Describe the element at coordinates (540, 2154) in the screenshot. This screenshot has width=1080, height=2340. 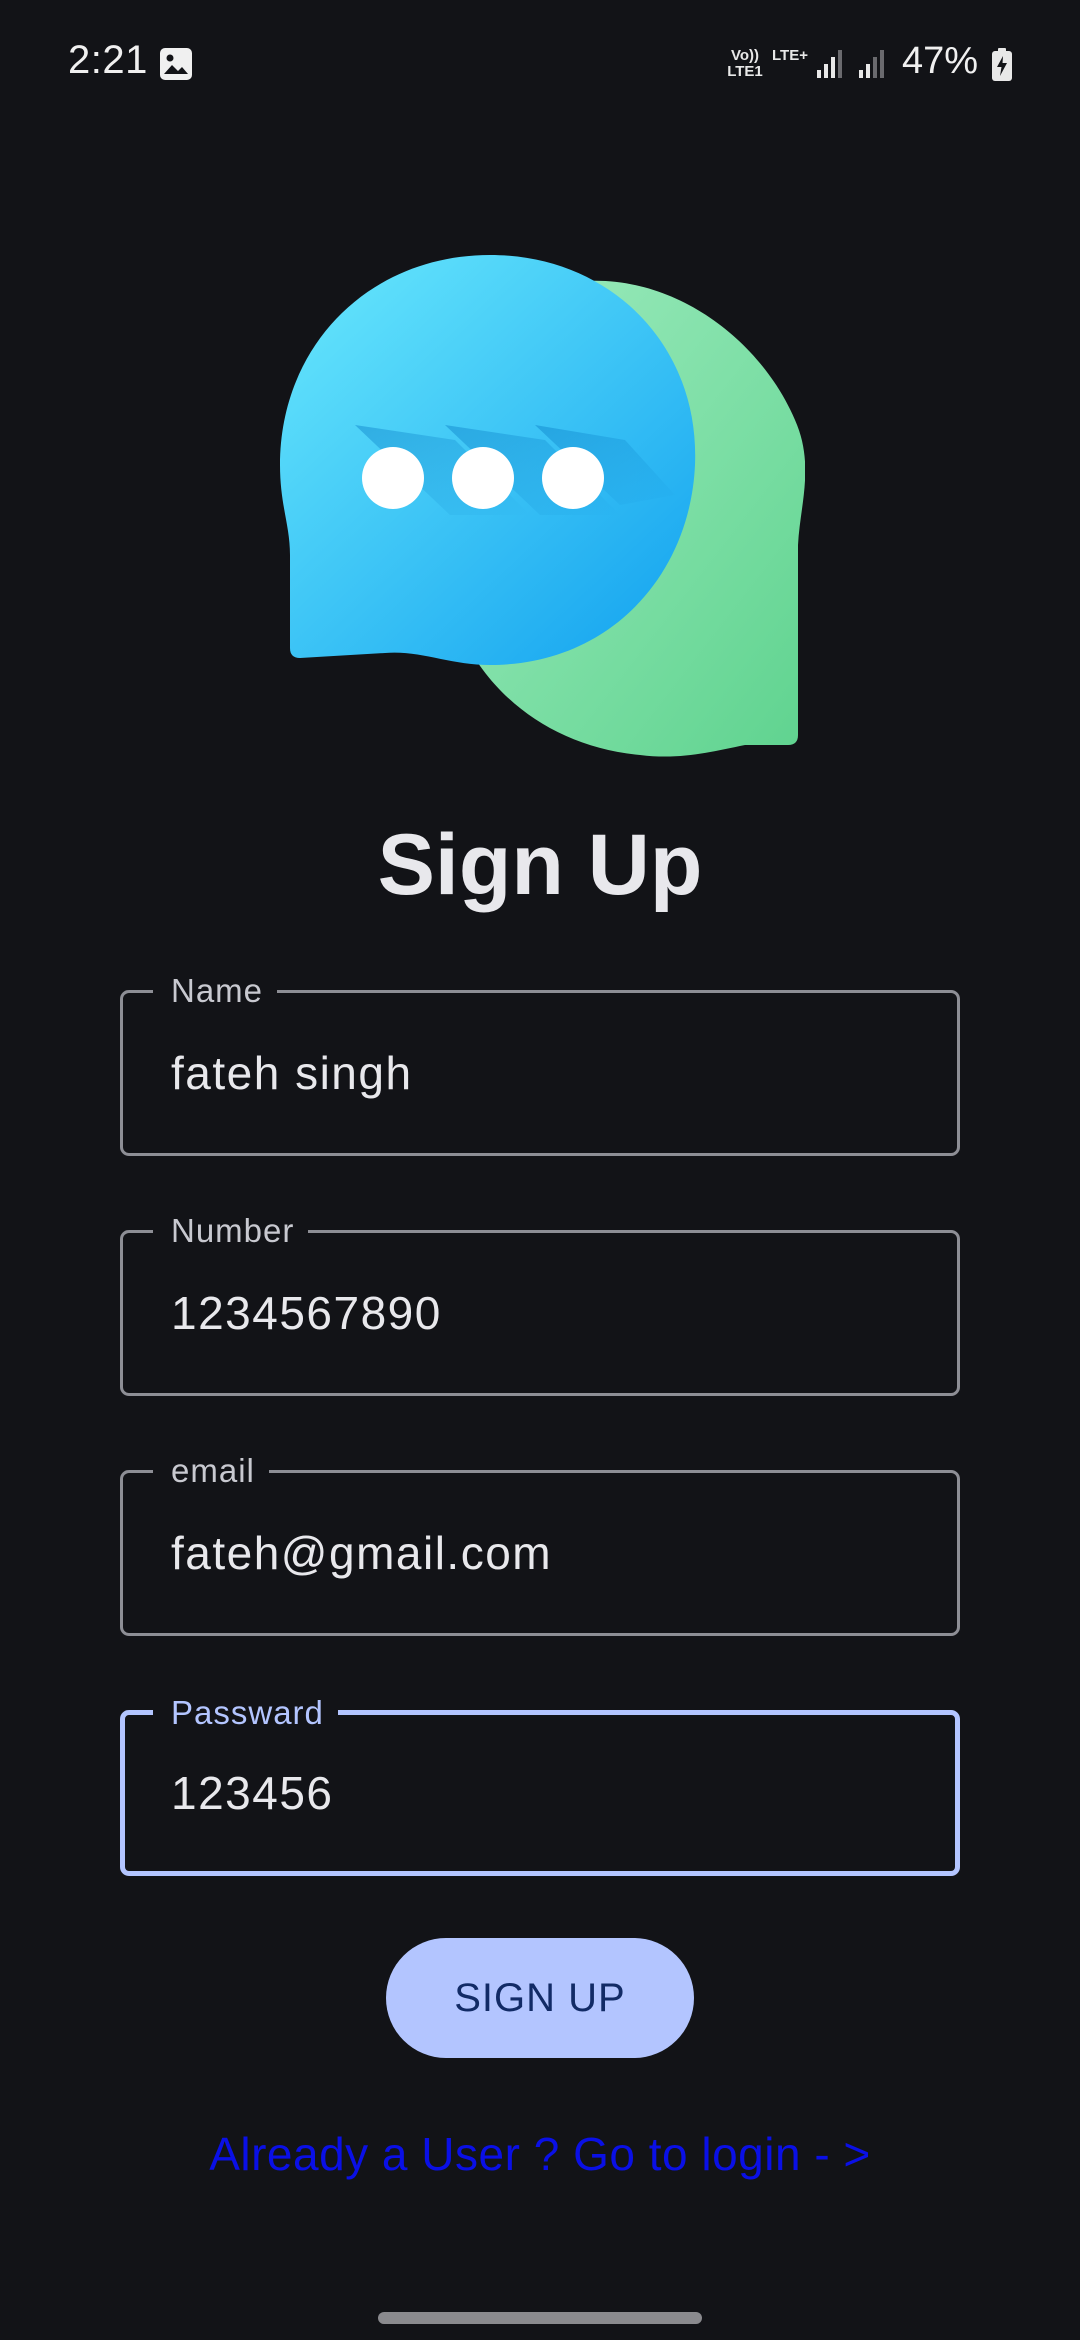
I see `go-to-login-link: Already a User ? Go to login - >` at that location.